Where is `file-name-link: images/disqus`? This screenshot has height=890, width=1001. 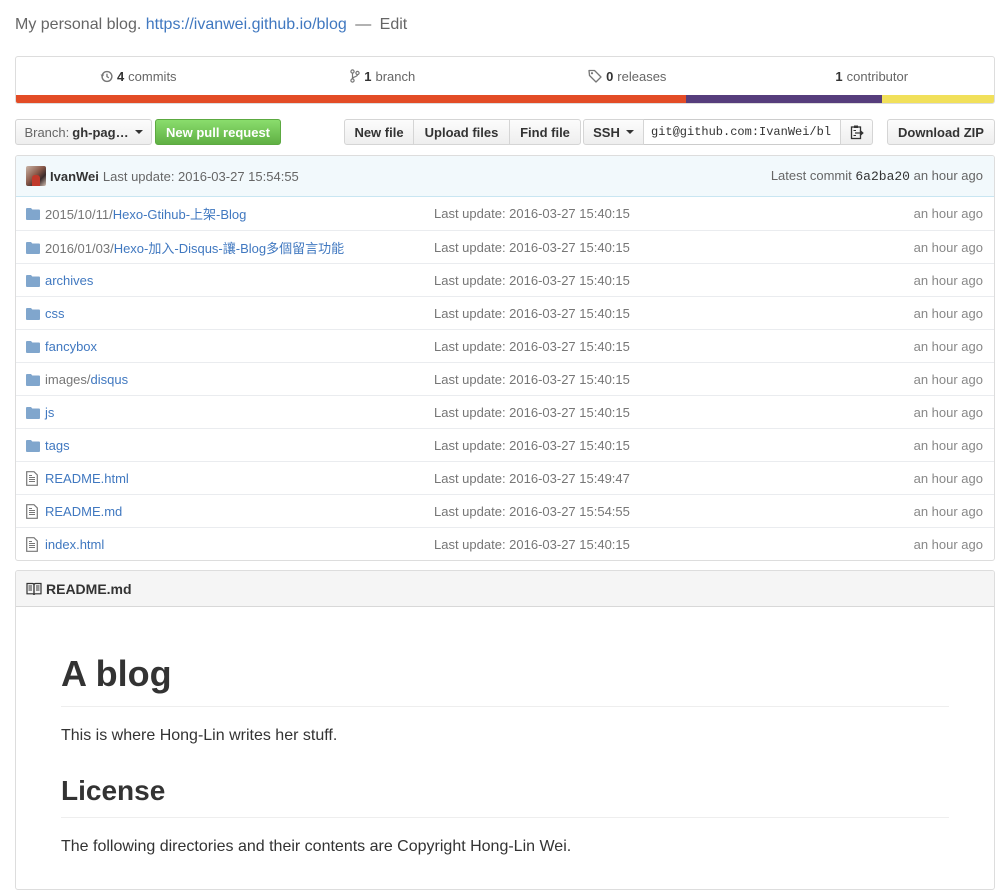
file-name-link: images/disqus is located at coordinates (86, 379).